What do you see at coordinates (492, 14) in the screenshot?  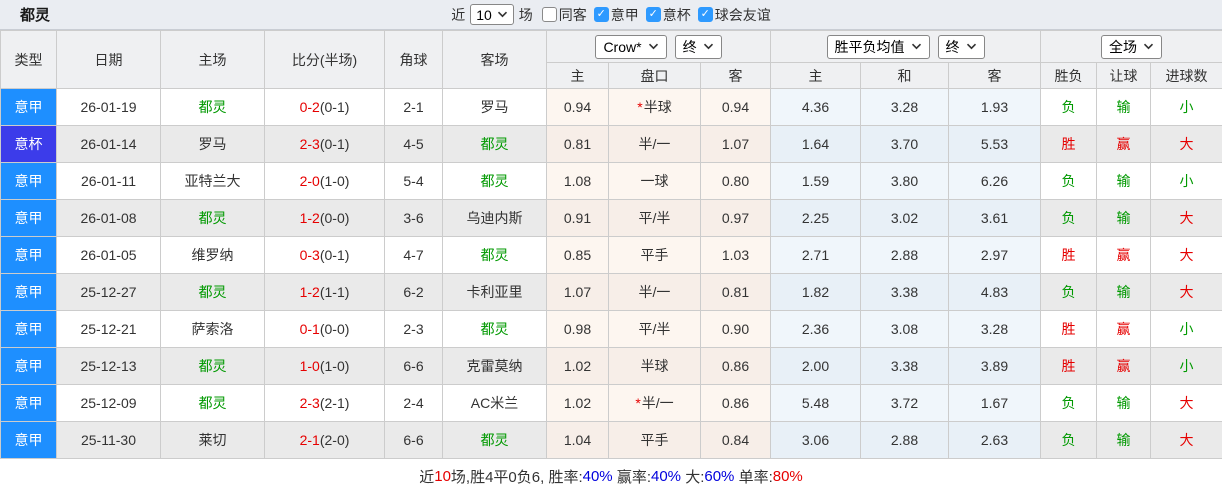 I see `recent-count-select: 10` at bounding box center [492, 14].